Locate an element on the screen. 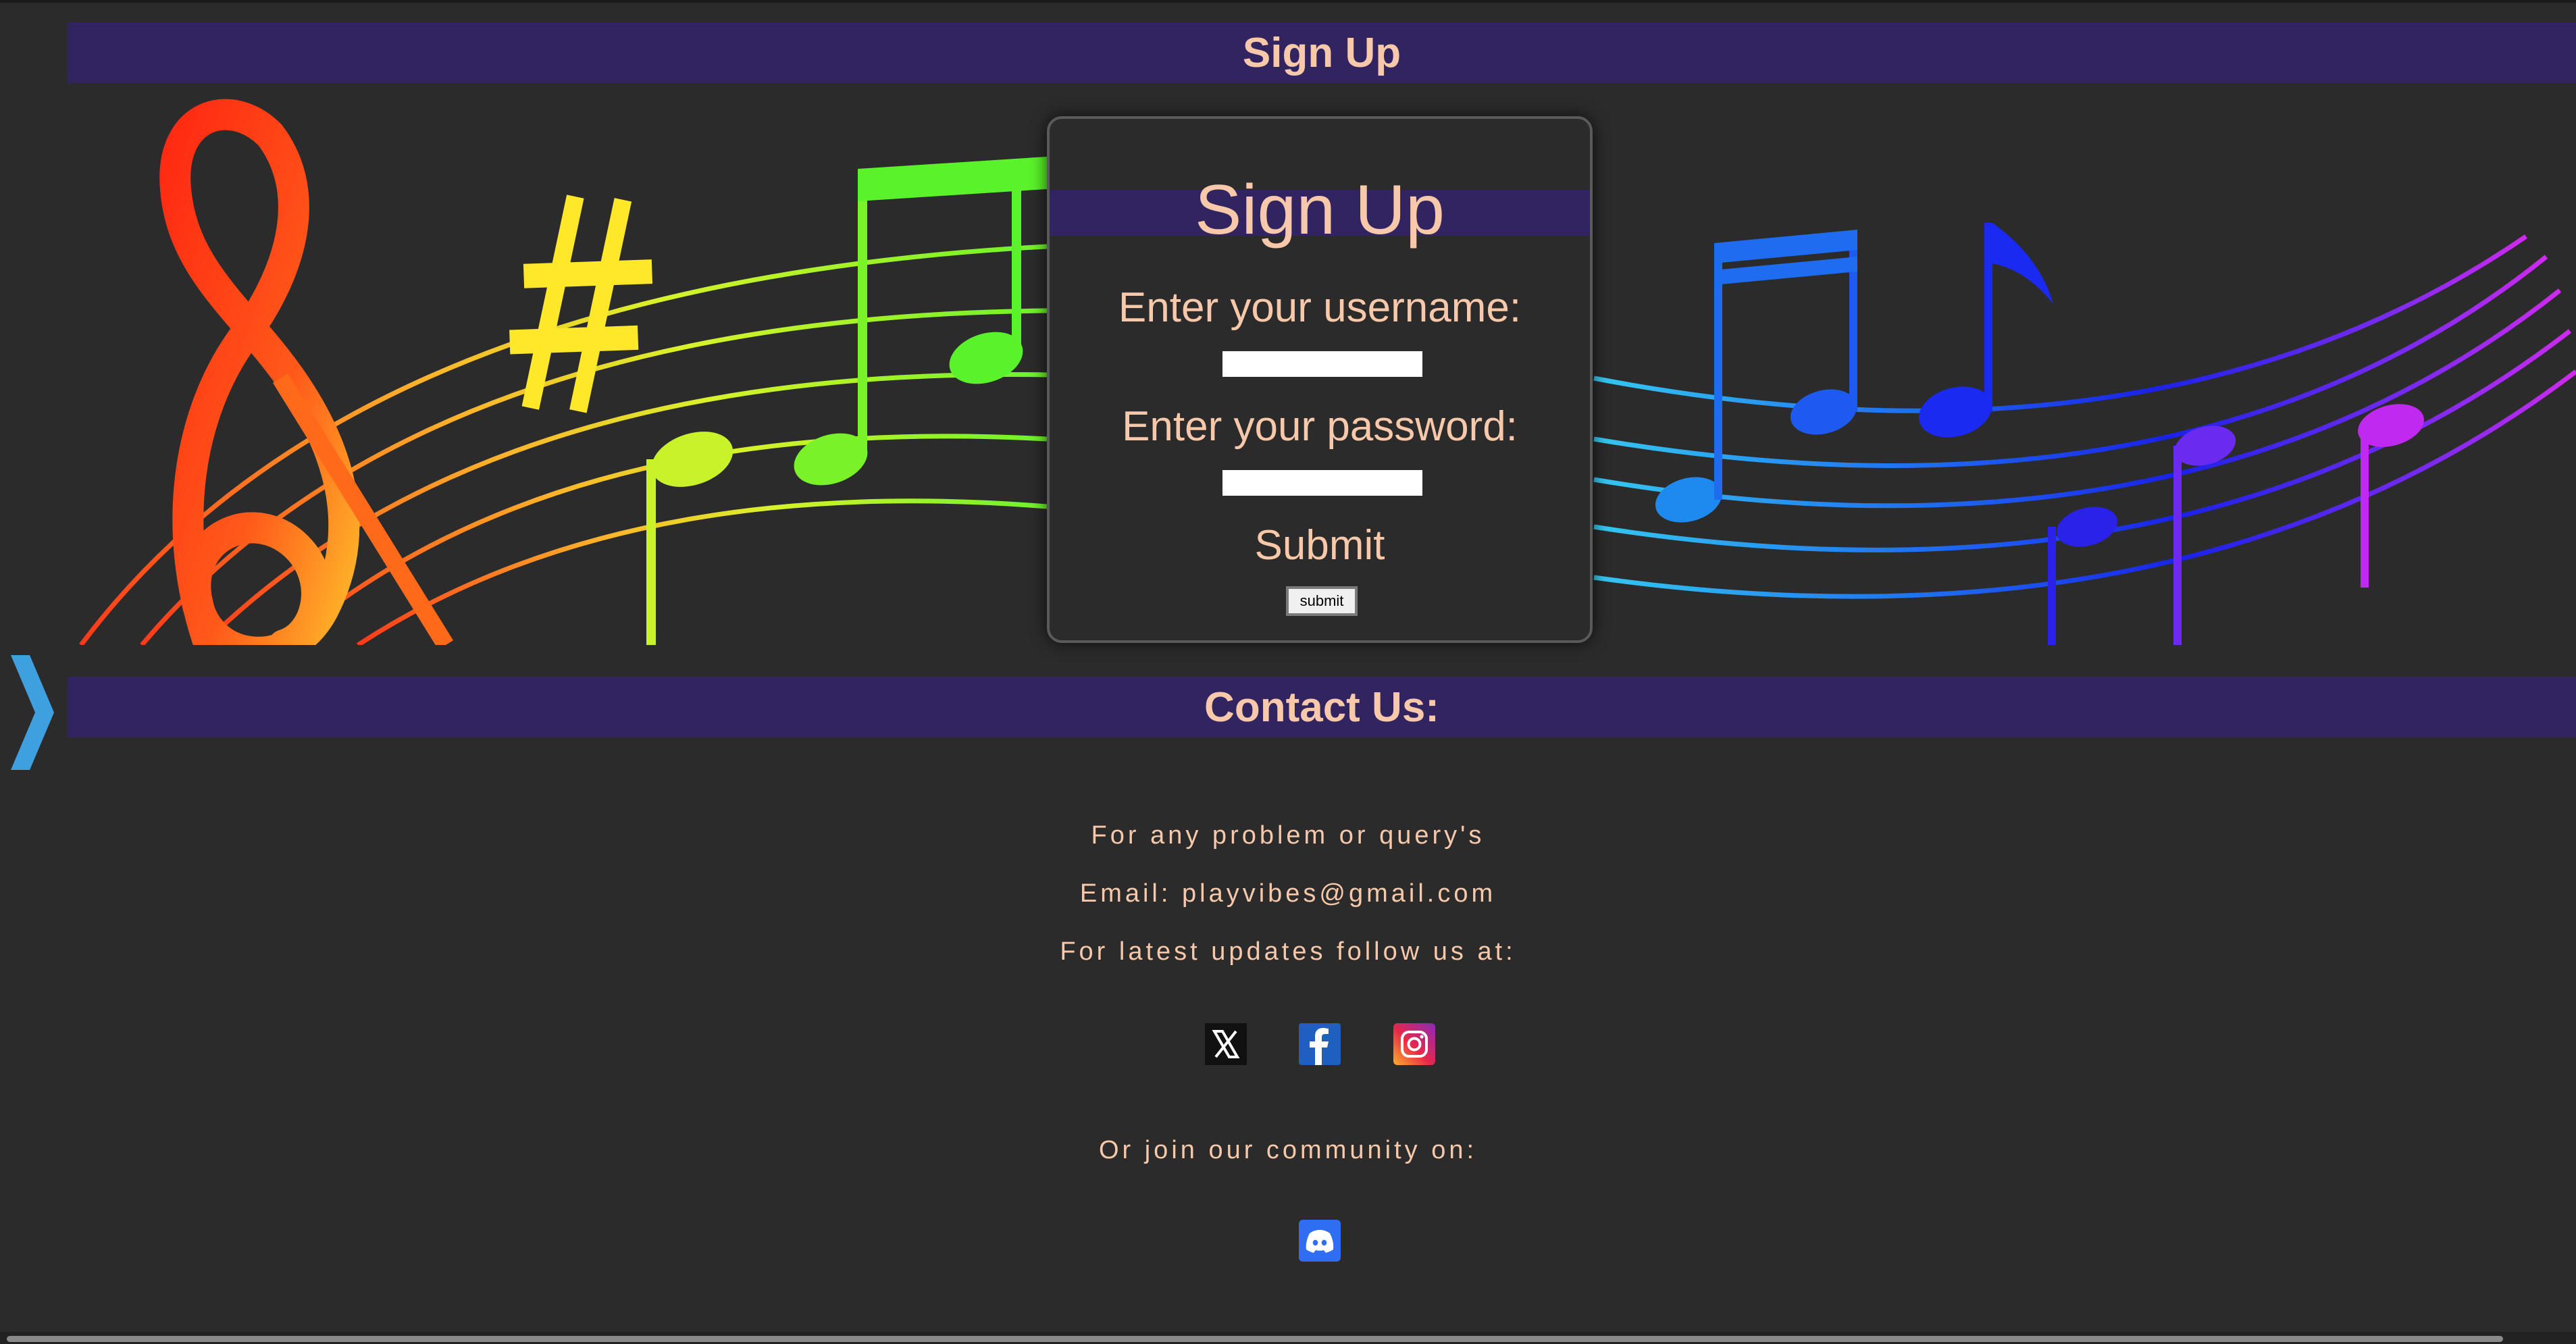  facebook-social-link is located at coordinates (1320, 1044).